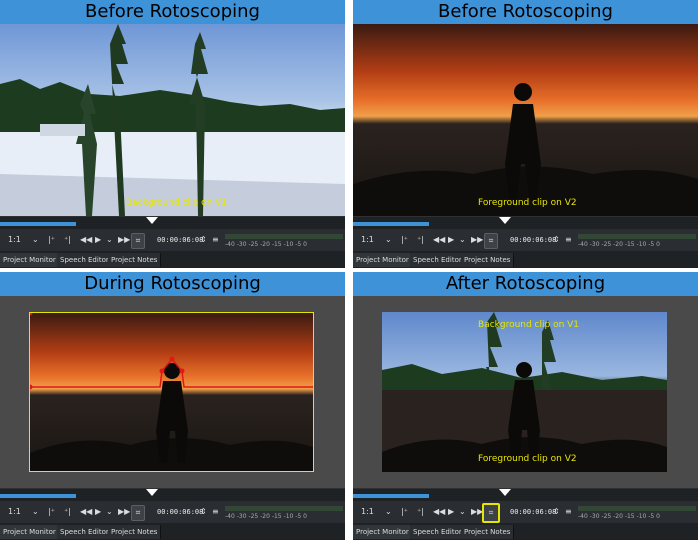  I want to click on sunset-scene-image, so click(171, 392).